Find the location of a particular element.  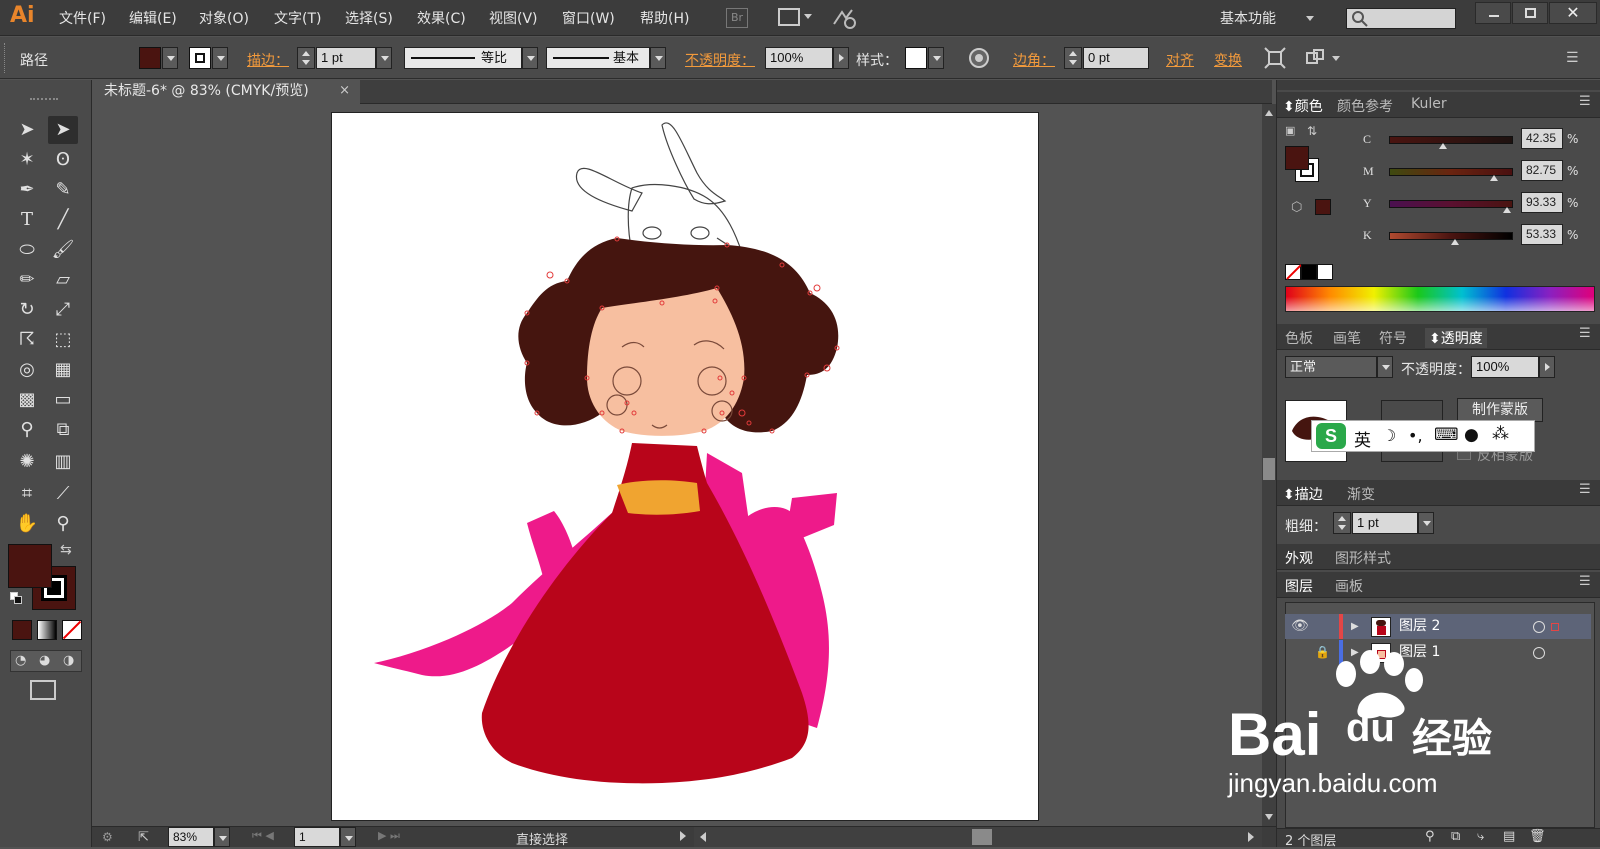

artboard-number-input: 1 is located at coordinates (317, 837).